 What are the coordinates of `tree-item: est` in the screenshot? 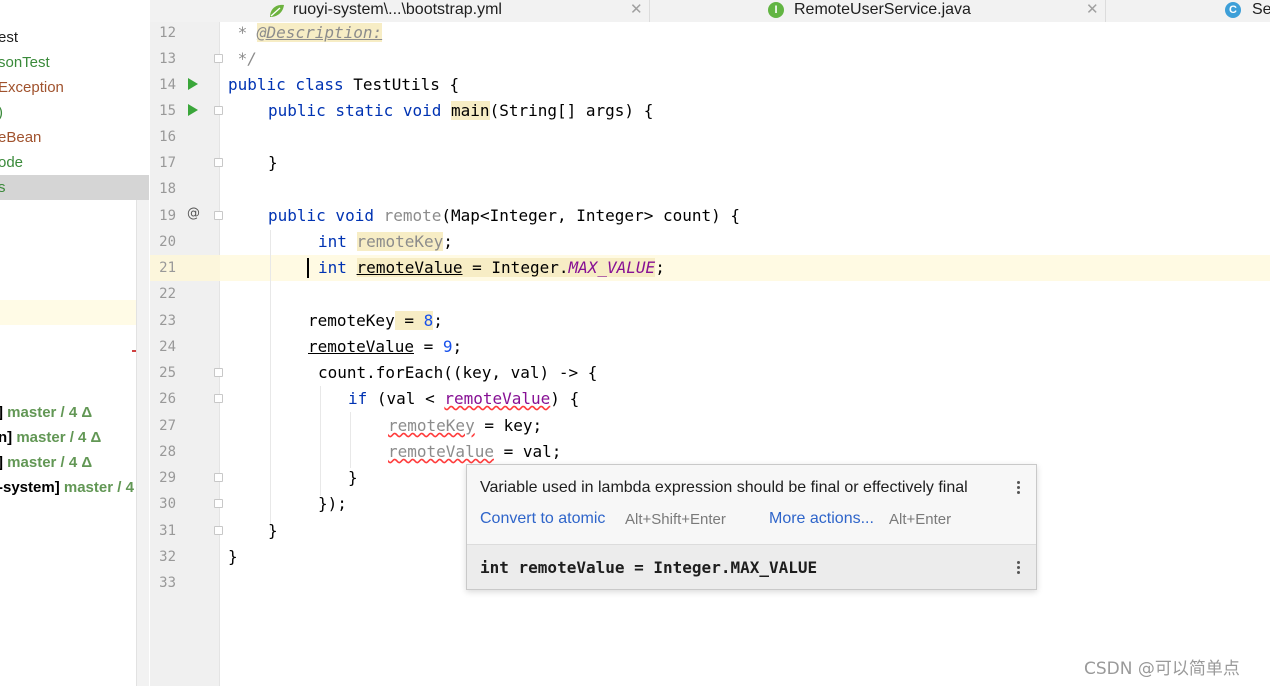 It's located at (9, 37).